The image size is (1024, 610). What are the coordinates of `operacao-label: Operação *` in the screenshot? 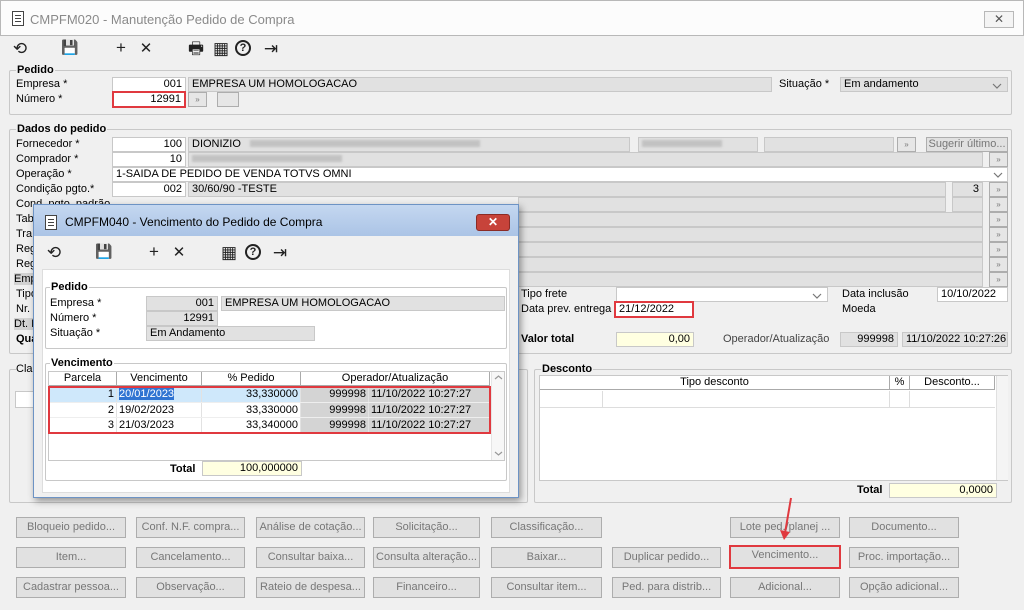 It's located at (44, 174).